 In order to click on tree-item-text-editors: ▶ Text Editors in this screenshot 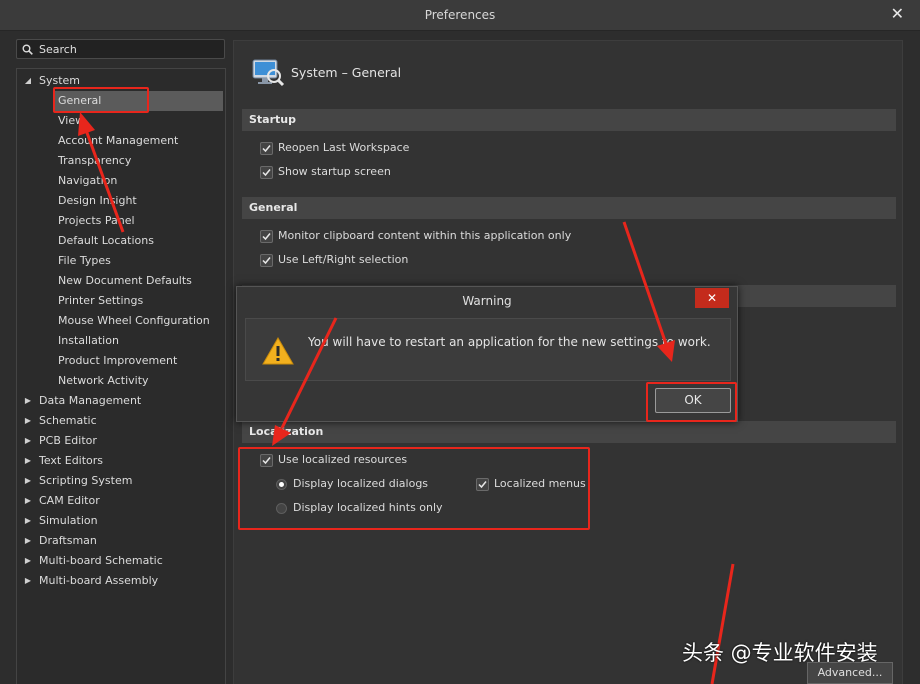, I will do `click(123, 461)`.